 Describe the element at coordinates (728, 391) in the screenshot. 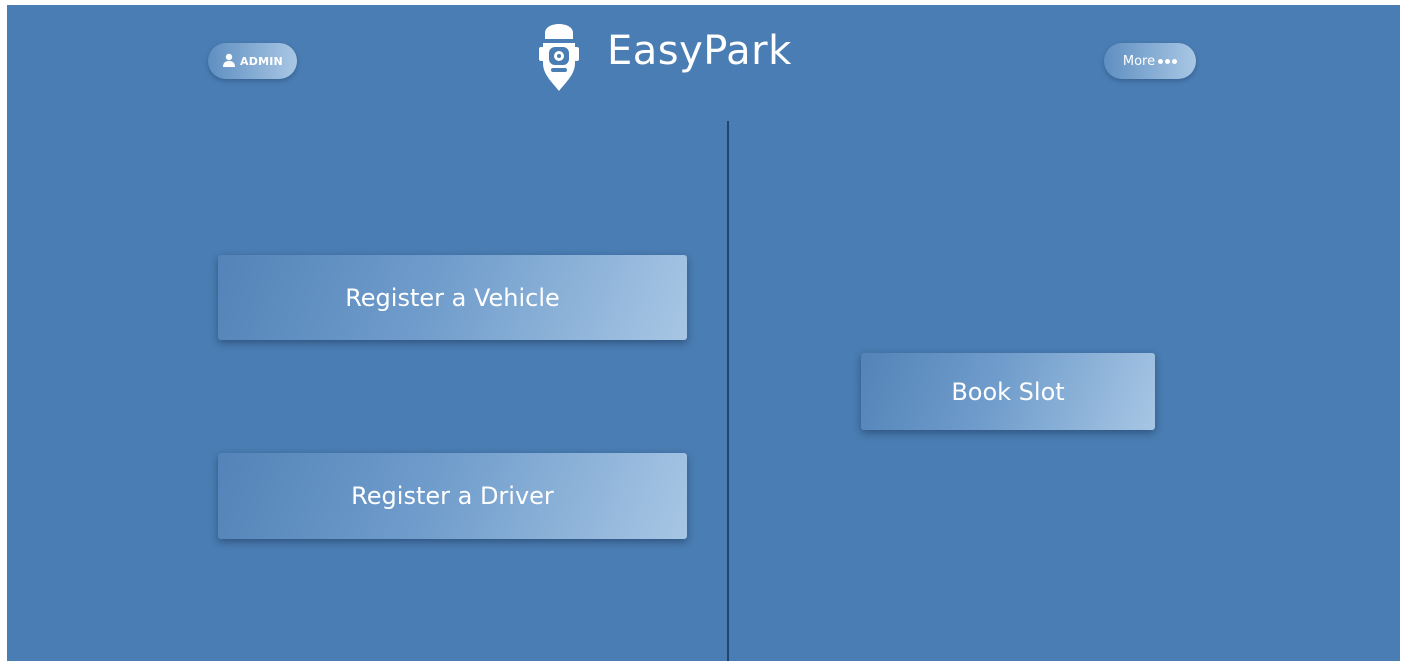

I see `vertical-divider` at that location.